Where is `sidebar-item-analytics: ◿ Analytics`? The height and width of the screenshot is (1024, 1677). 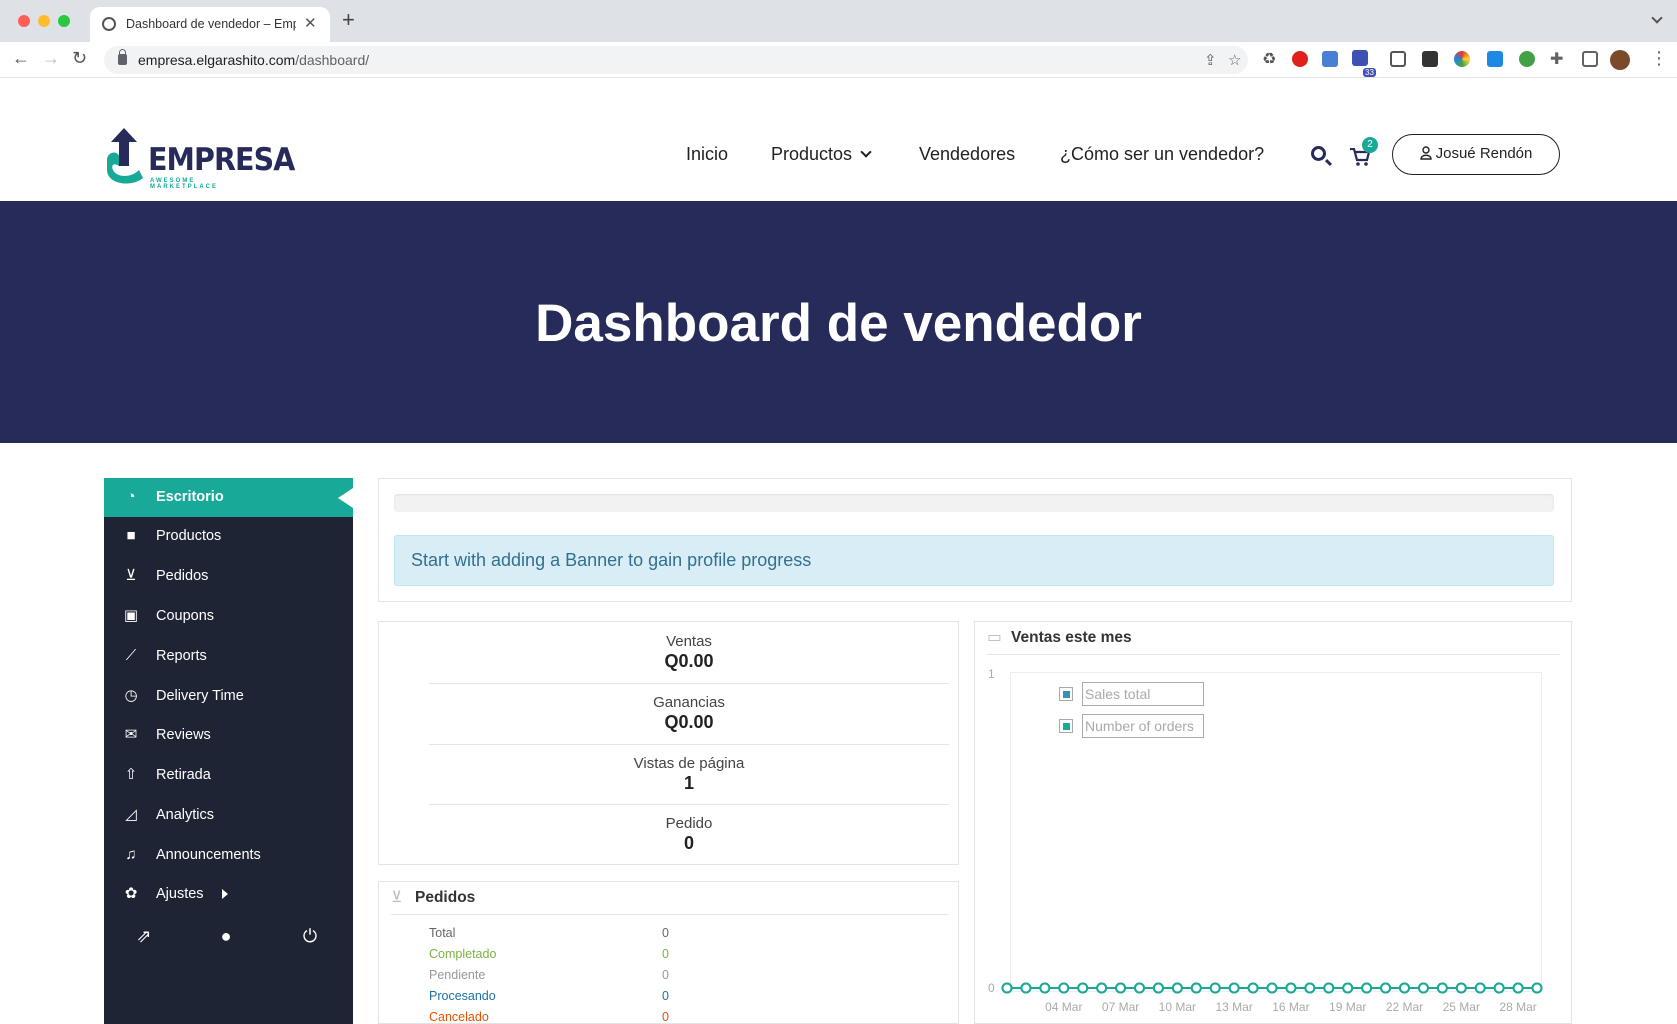 sidebar-item-analytics: ◿ Analytics is located at coordinates (228, 815).